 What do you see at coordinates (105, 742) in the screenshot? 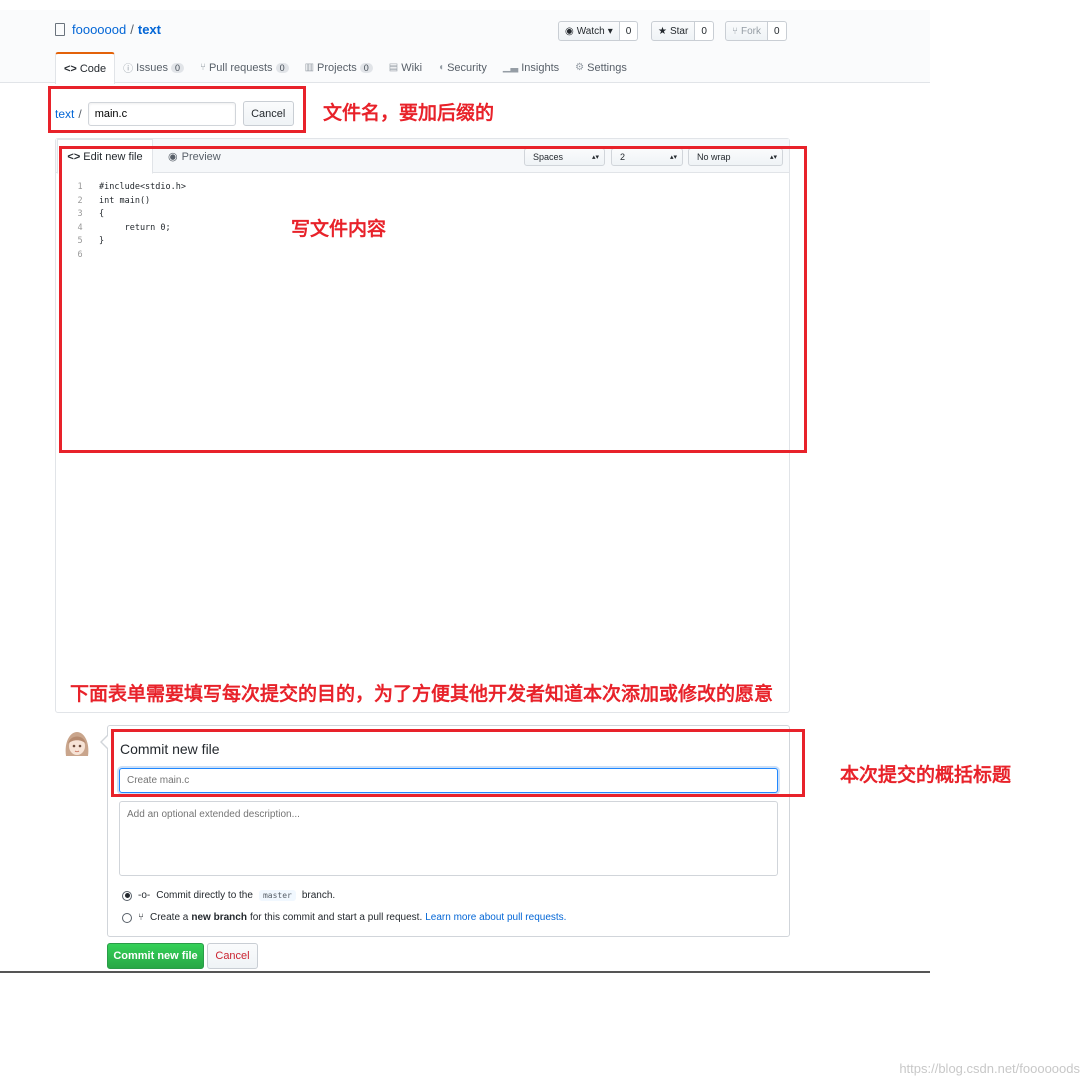
I see `commit-box-pointer-inner` at bounding box center [105, 742].